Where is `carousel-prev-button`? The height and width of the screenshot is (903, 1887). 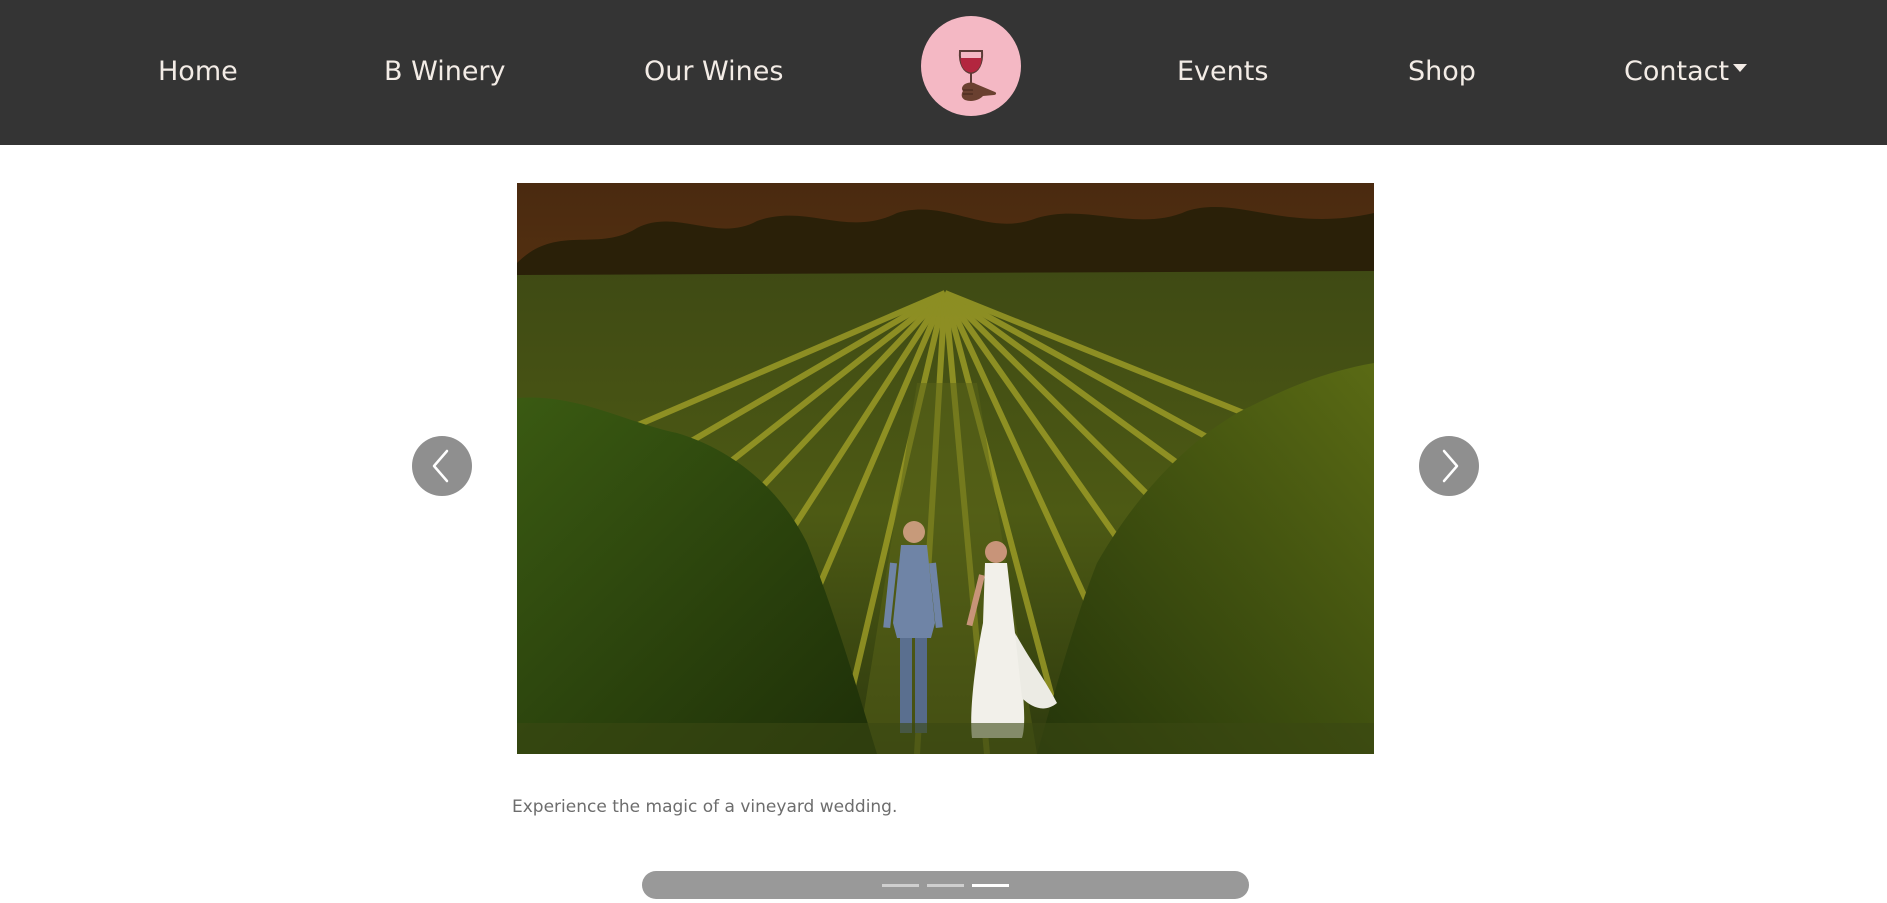
carousel-prev-button is located at coordinates (442, 466).